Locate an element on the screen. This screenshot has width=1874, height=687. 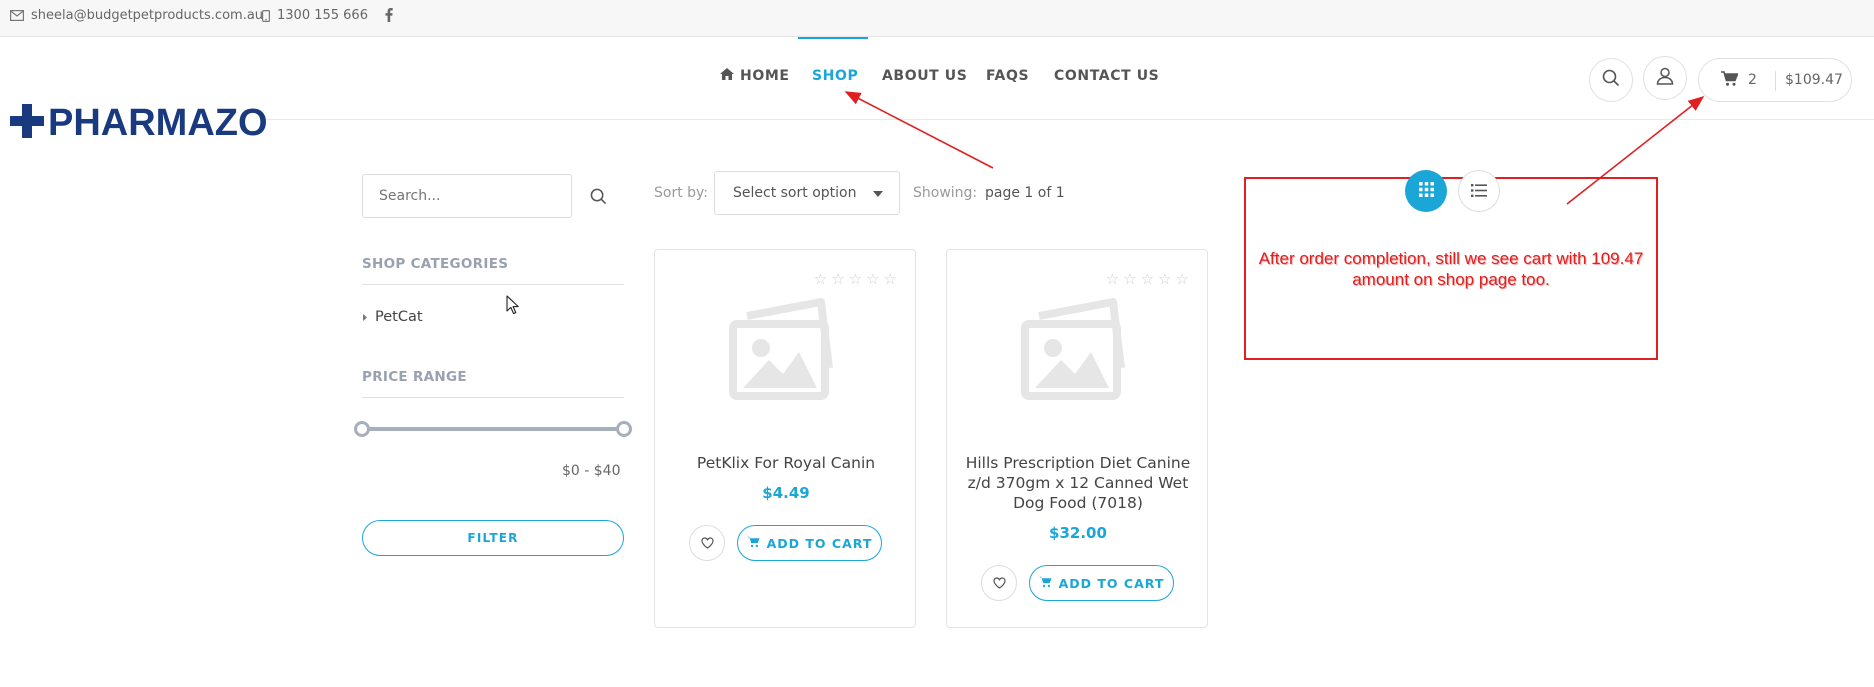
site-logo: PHARMAZO is located at coordinates (139, 123).